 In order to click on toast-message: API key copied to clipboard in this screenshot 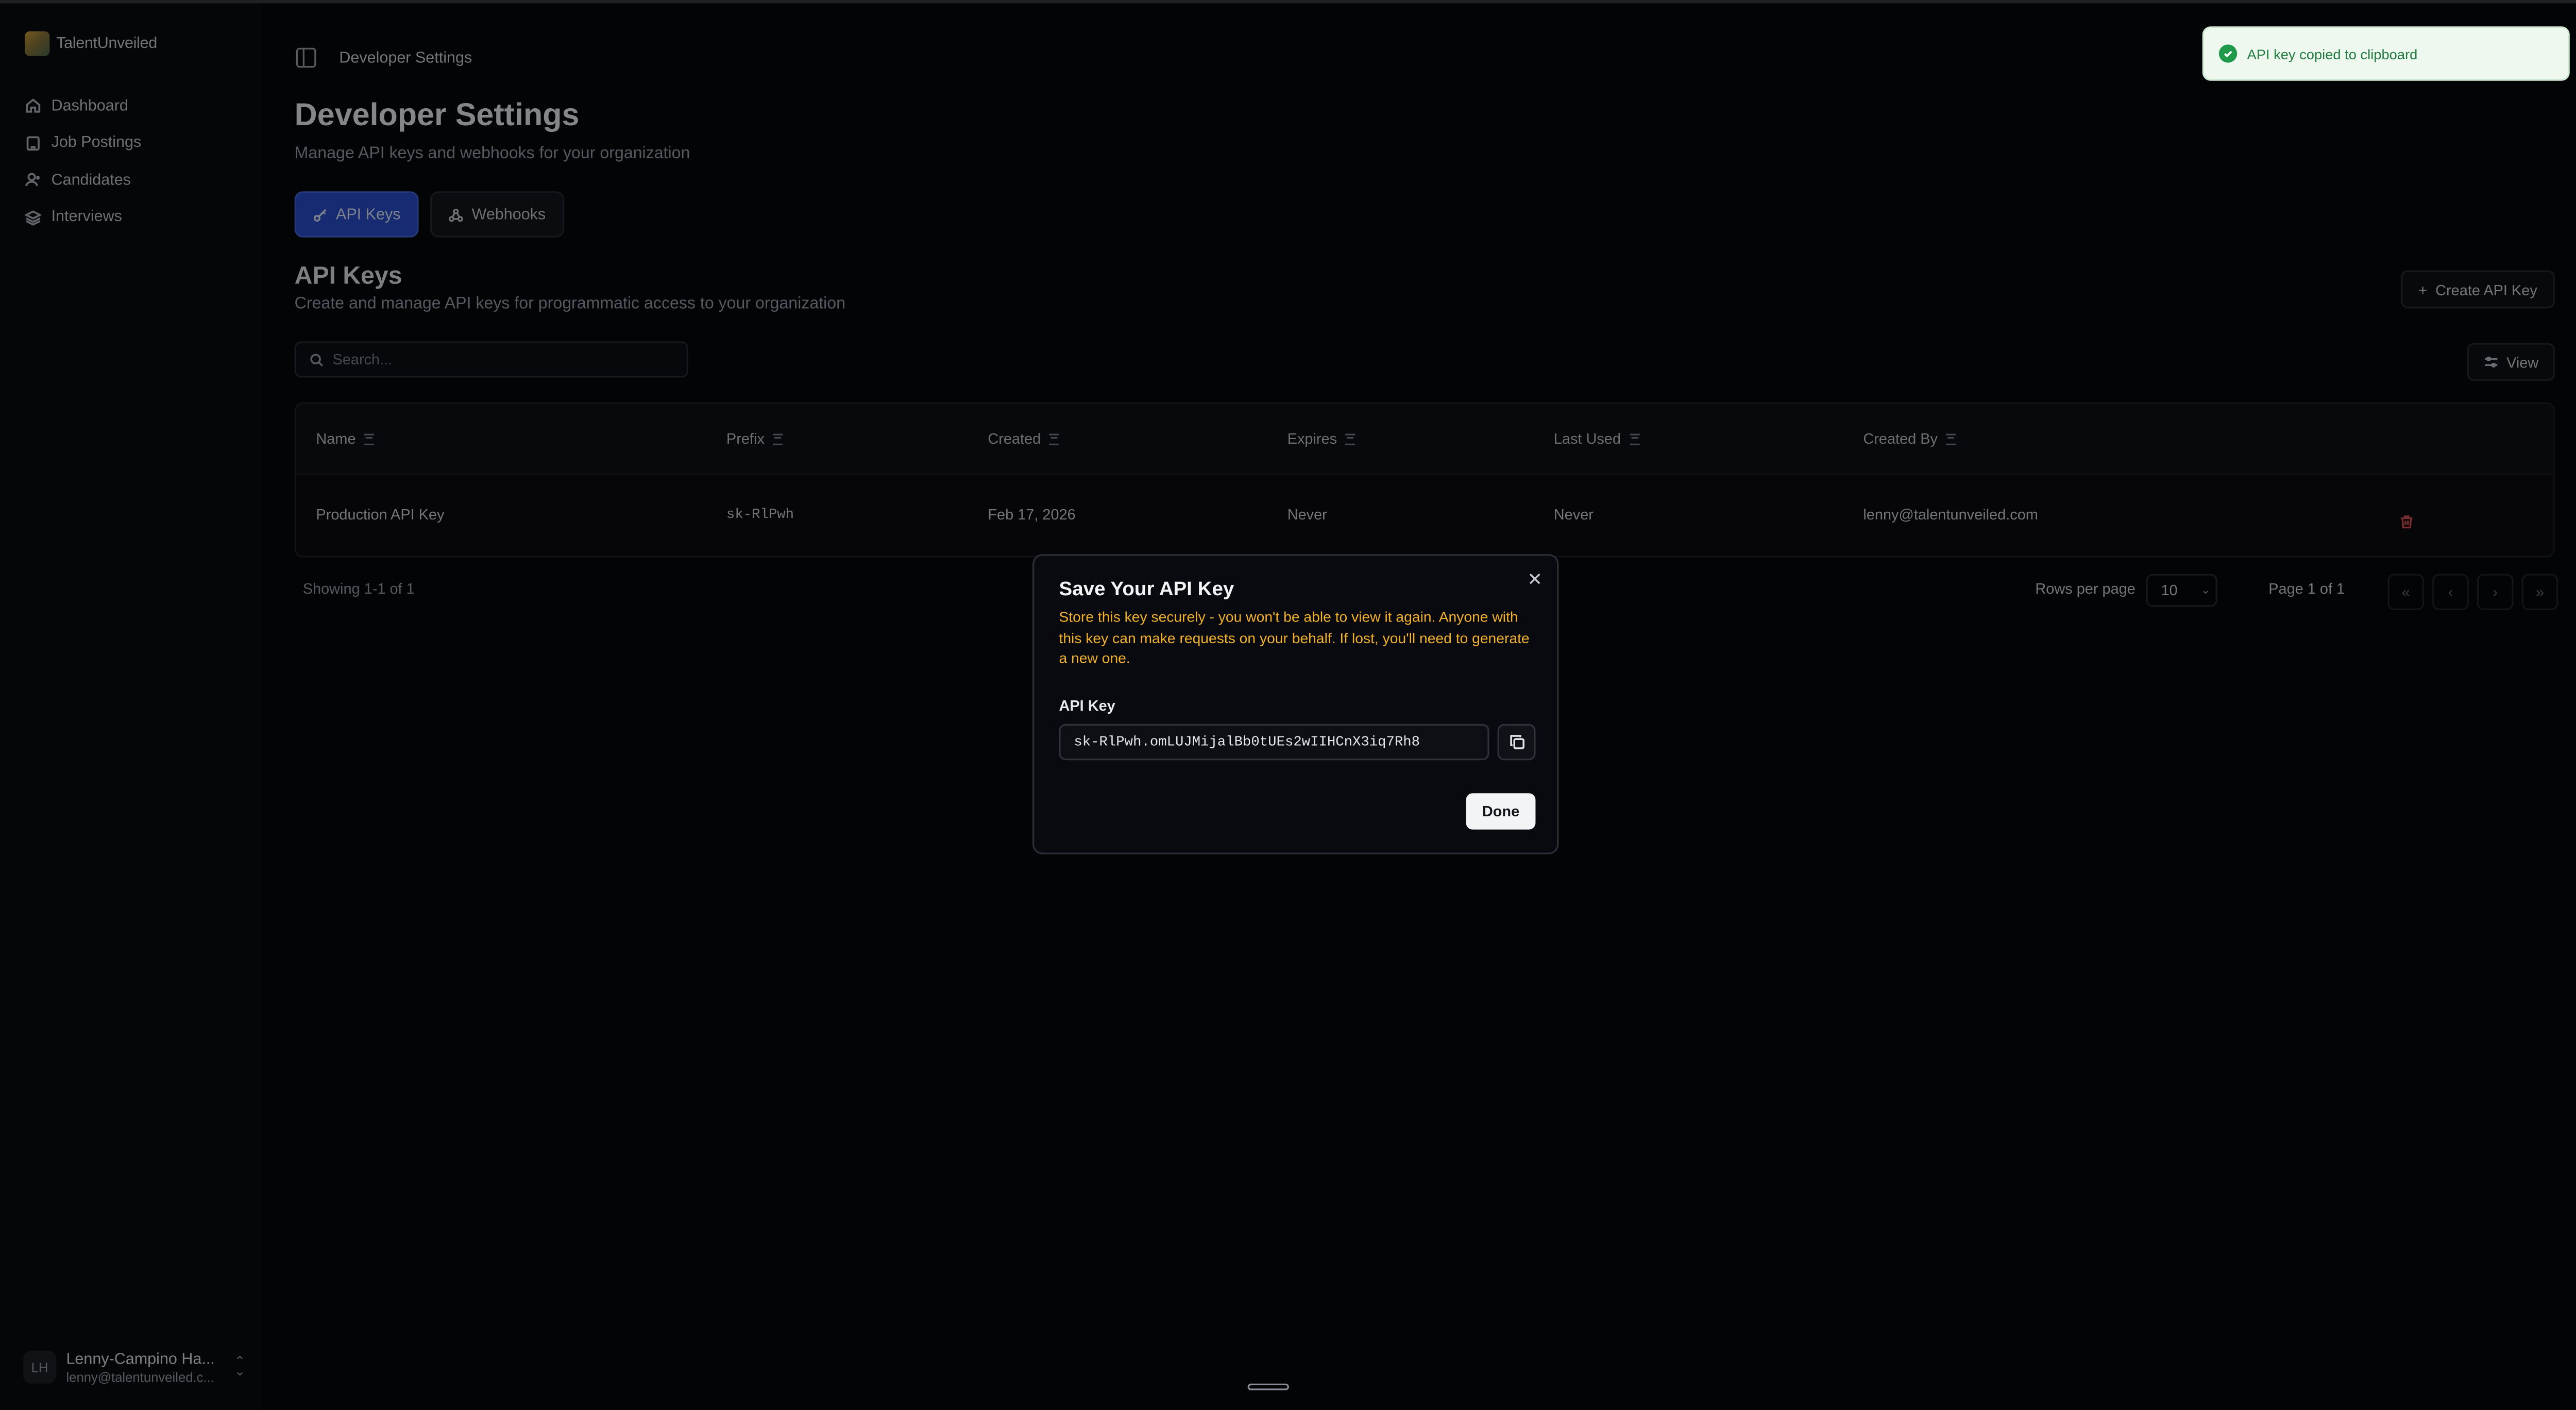, I will do `click(2332, 53)`.